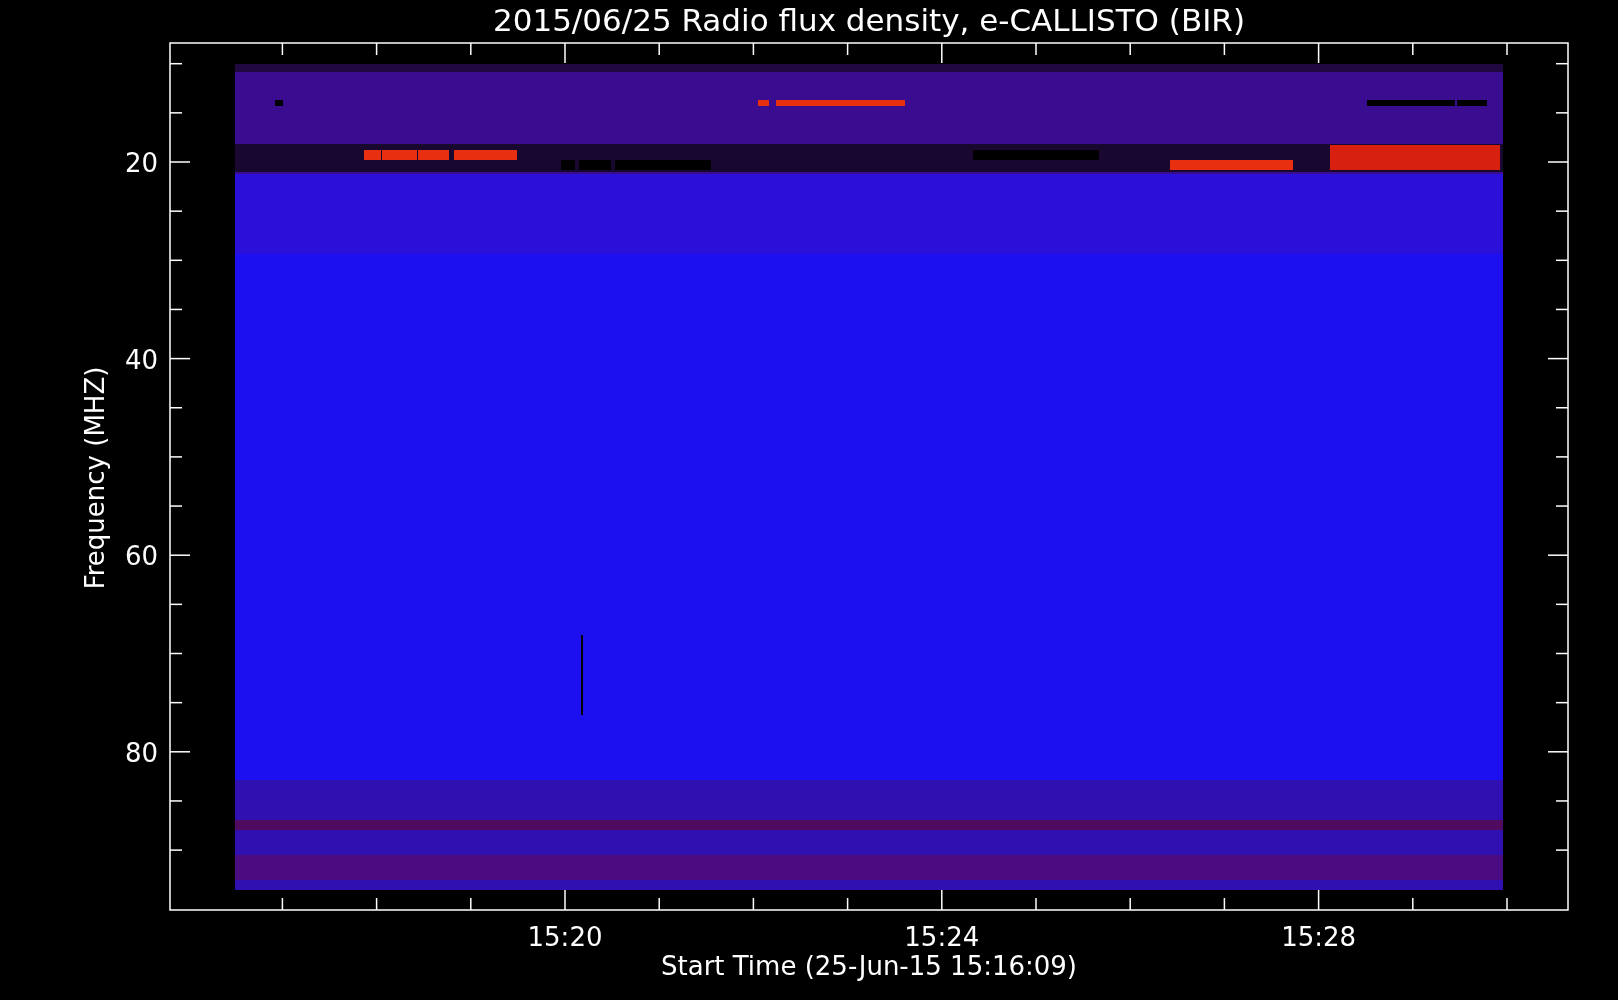 This screenshot has height=1000, width=1618. What do you see at coordinates (869, 20) in the screenshot?
I see `chart-title: 2015/06/25 Radio flux density, e-CALLISTO (BIR)` at bounding box center [869, 20].